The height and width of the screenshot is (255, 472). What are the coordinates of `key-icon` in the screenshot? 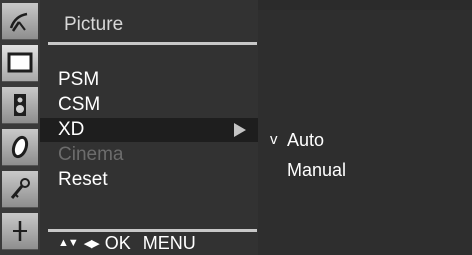 It's located at (20, 189).